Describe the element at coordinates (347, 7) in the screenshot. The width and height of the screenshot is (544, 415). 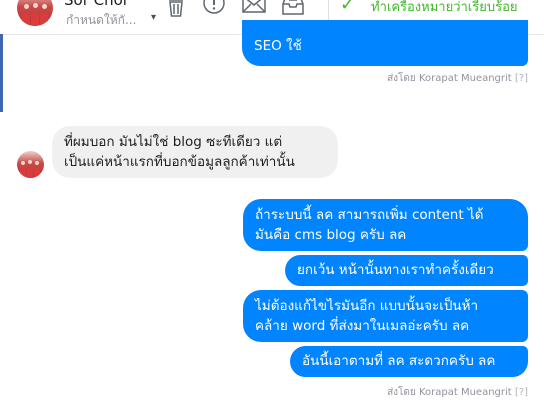
I see `check-icon: ✓` at that location.